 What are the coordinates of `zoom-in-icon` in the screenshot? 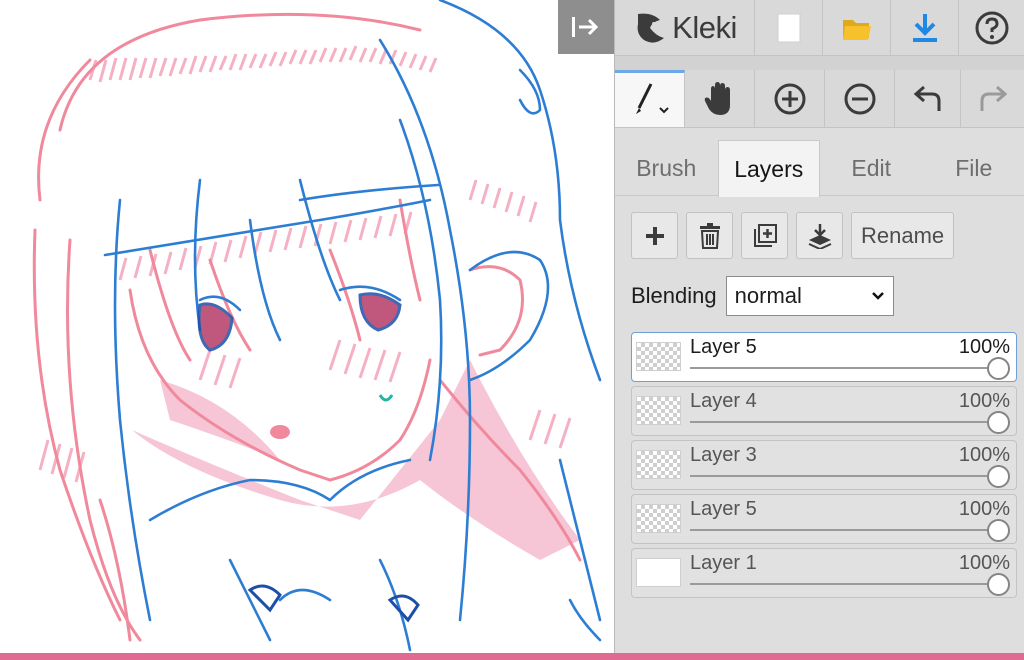 It's located at (789, 98).